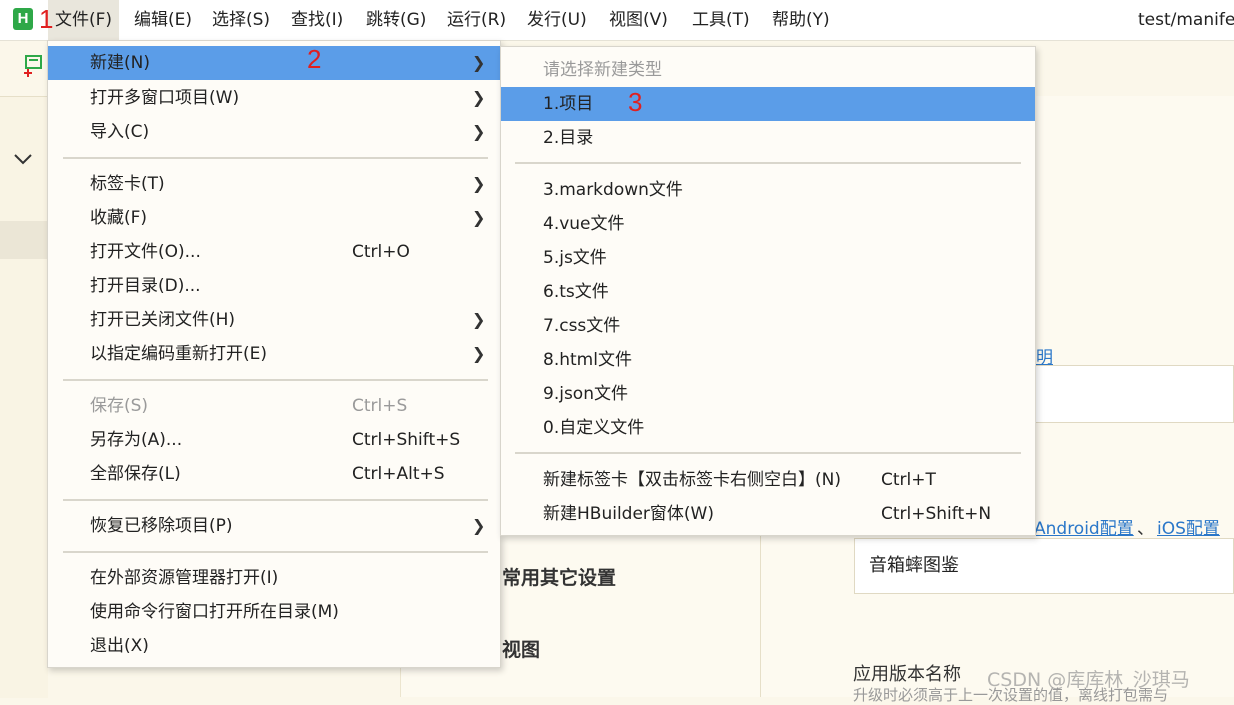 The height and width of the screenshot is (705, 1234). What do you see at coordinates (602, 70) in the screenshot?
I see `new-submenu-header: 请选择新建类型` at bounding box center [602, 70].